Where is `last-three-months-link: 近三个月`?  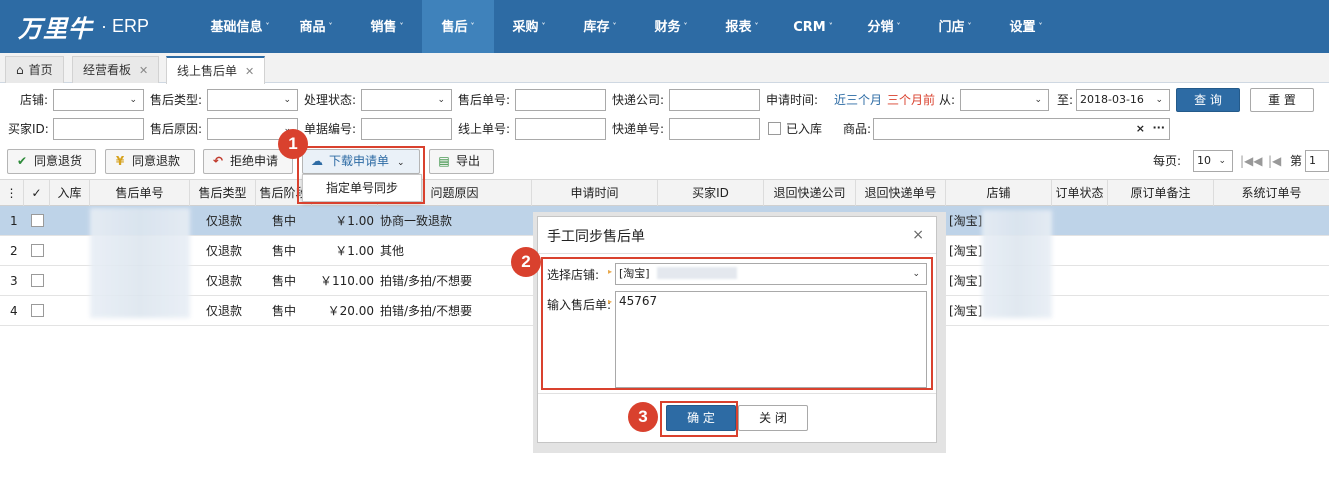 last-three-months-link: 近三个月 is located at coordinates (858, 100).